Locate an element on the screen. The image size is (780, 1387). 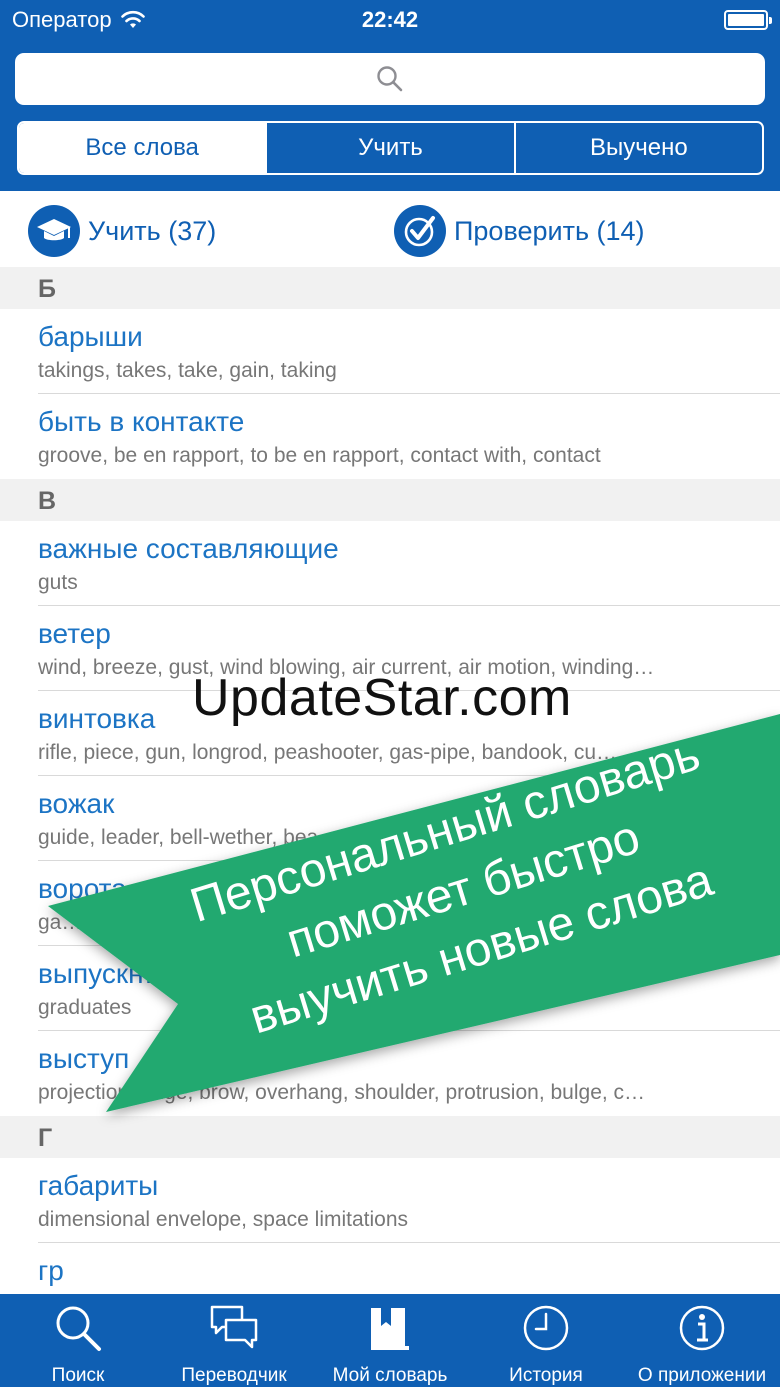
section-header: Б is located at coordinates (390, 288).